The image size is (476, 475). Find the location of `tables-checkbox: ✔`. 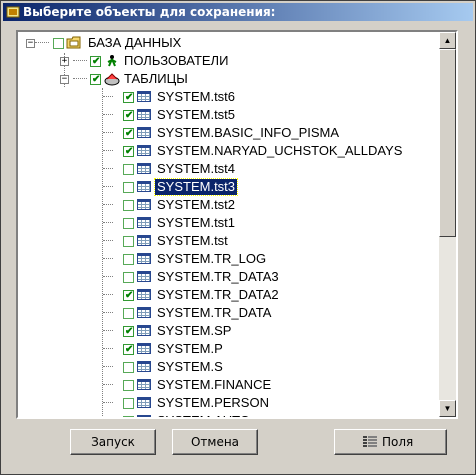

tables-checkbox: ✔ is located at coordinates (95, 79).